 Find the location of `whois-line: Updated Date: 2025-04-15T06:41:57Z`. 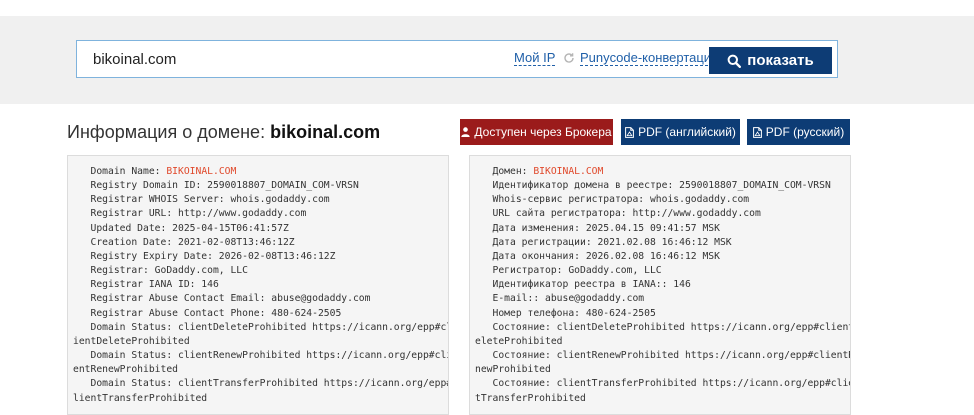

whois-line: Updated Date: 2025-04-15T06:41:57Z is located at coordinates (260, 229).